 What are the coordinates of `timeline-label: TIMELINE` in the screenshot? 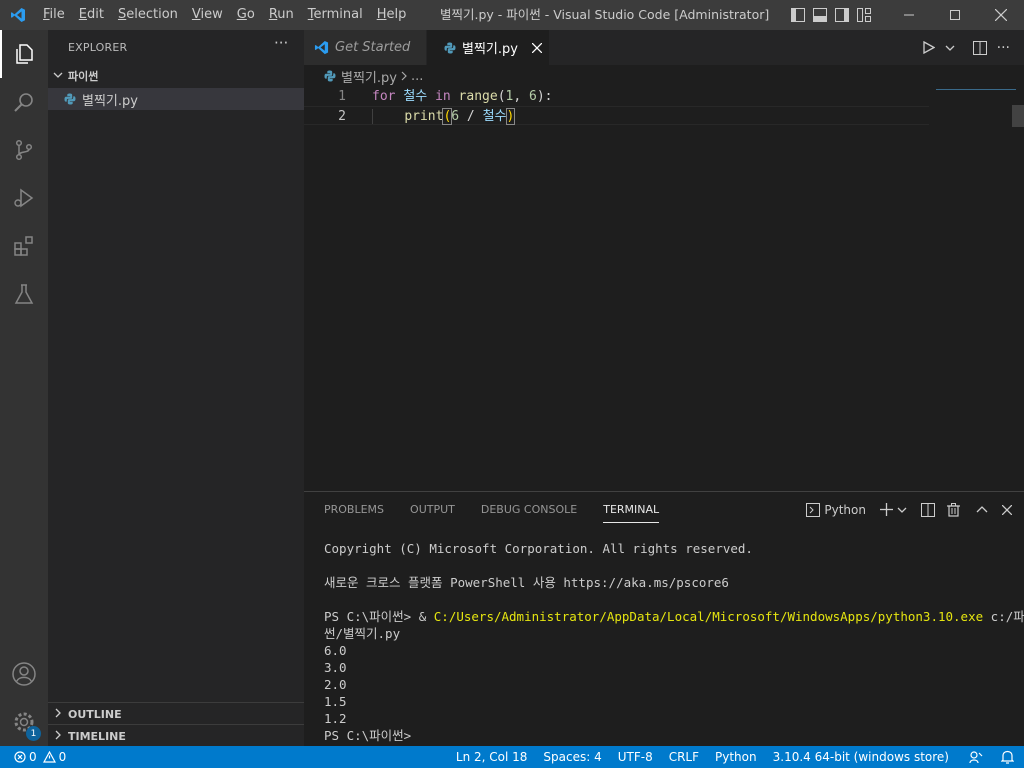 It's located at (97, 736).